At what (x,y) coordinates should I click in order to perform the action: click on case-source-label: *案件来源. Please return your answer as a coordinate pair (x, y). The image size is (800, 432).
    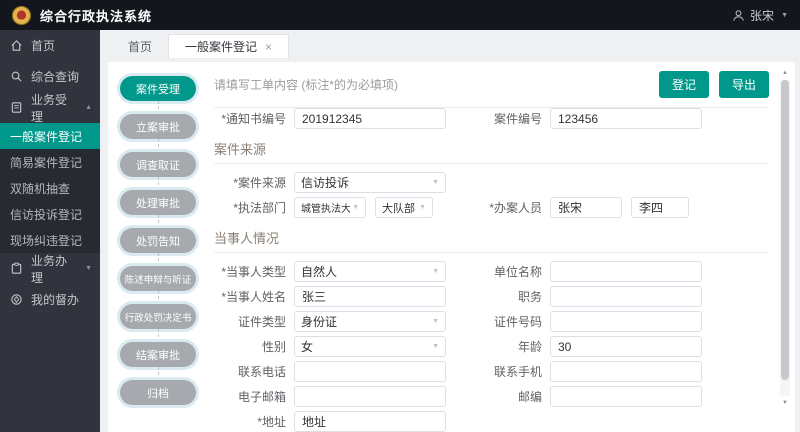
    Looking at the image, I should click on (259, 183).